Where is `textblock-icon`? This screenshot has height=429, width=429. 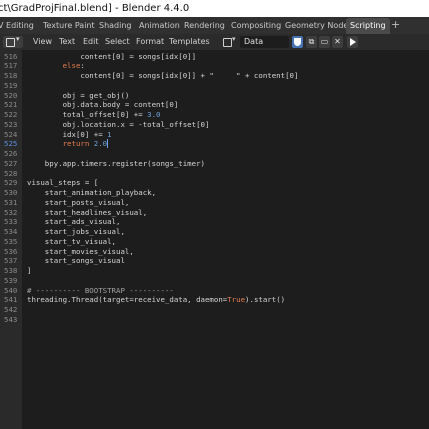
textblock-icon is located at coordinates (227, 42).